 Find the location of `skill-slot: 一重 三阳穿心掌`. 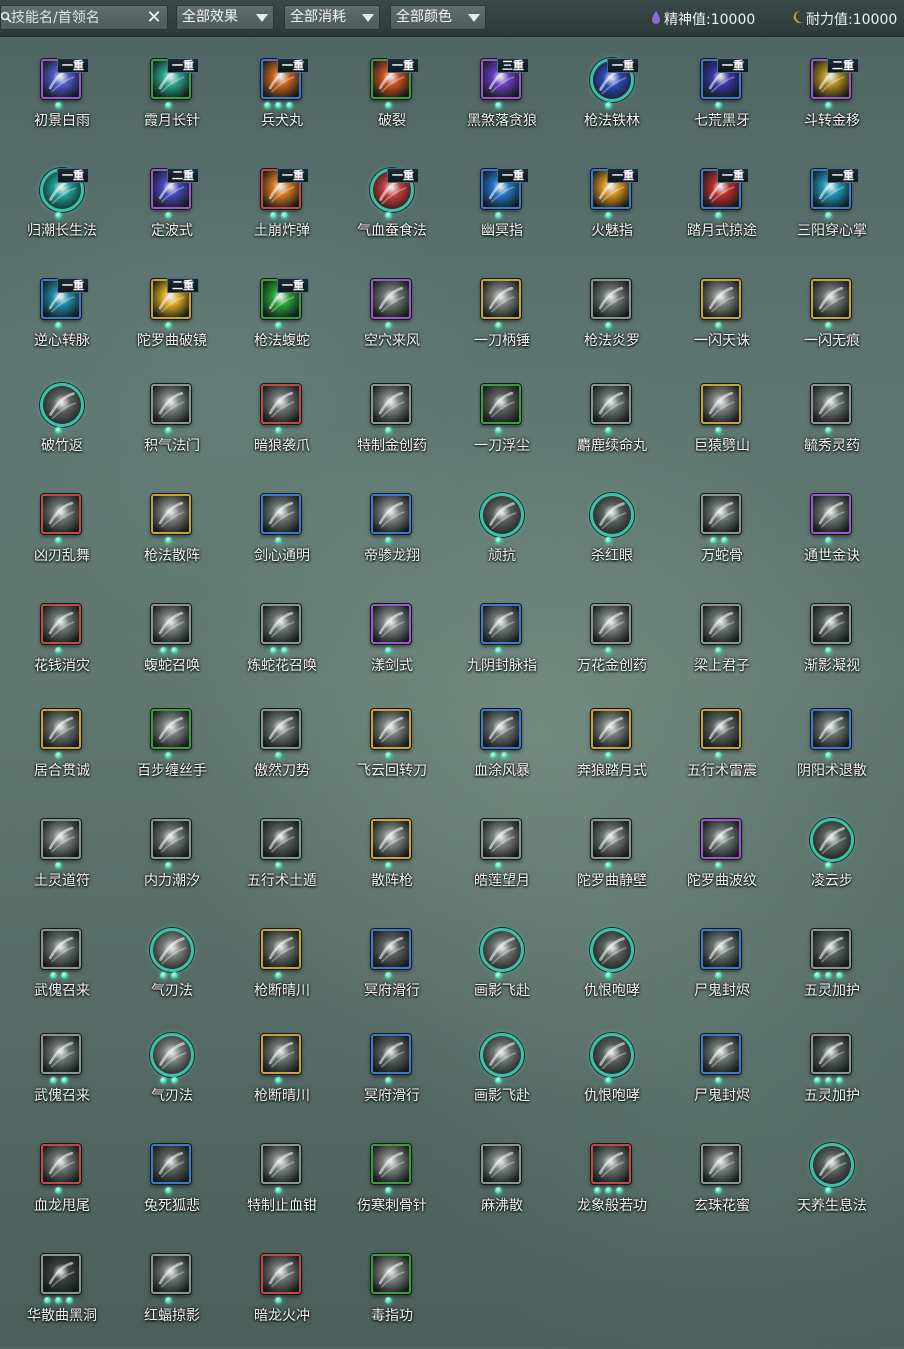

skill-slot: 一重 三阳穿心掌 is located at coordinates (832, 214).